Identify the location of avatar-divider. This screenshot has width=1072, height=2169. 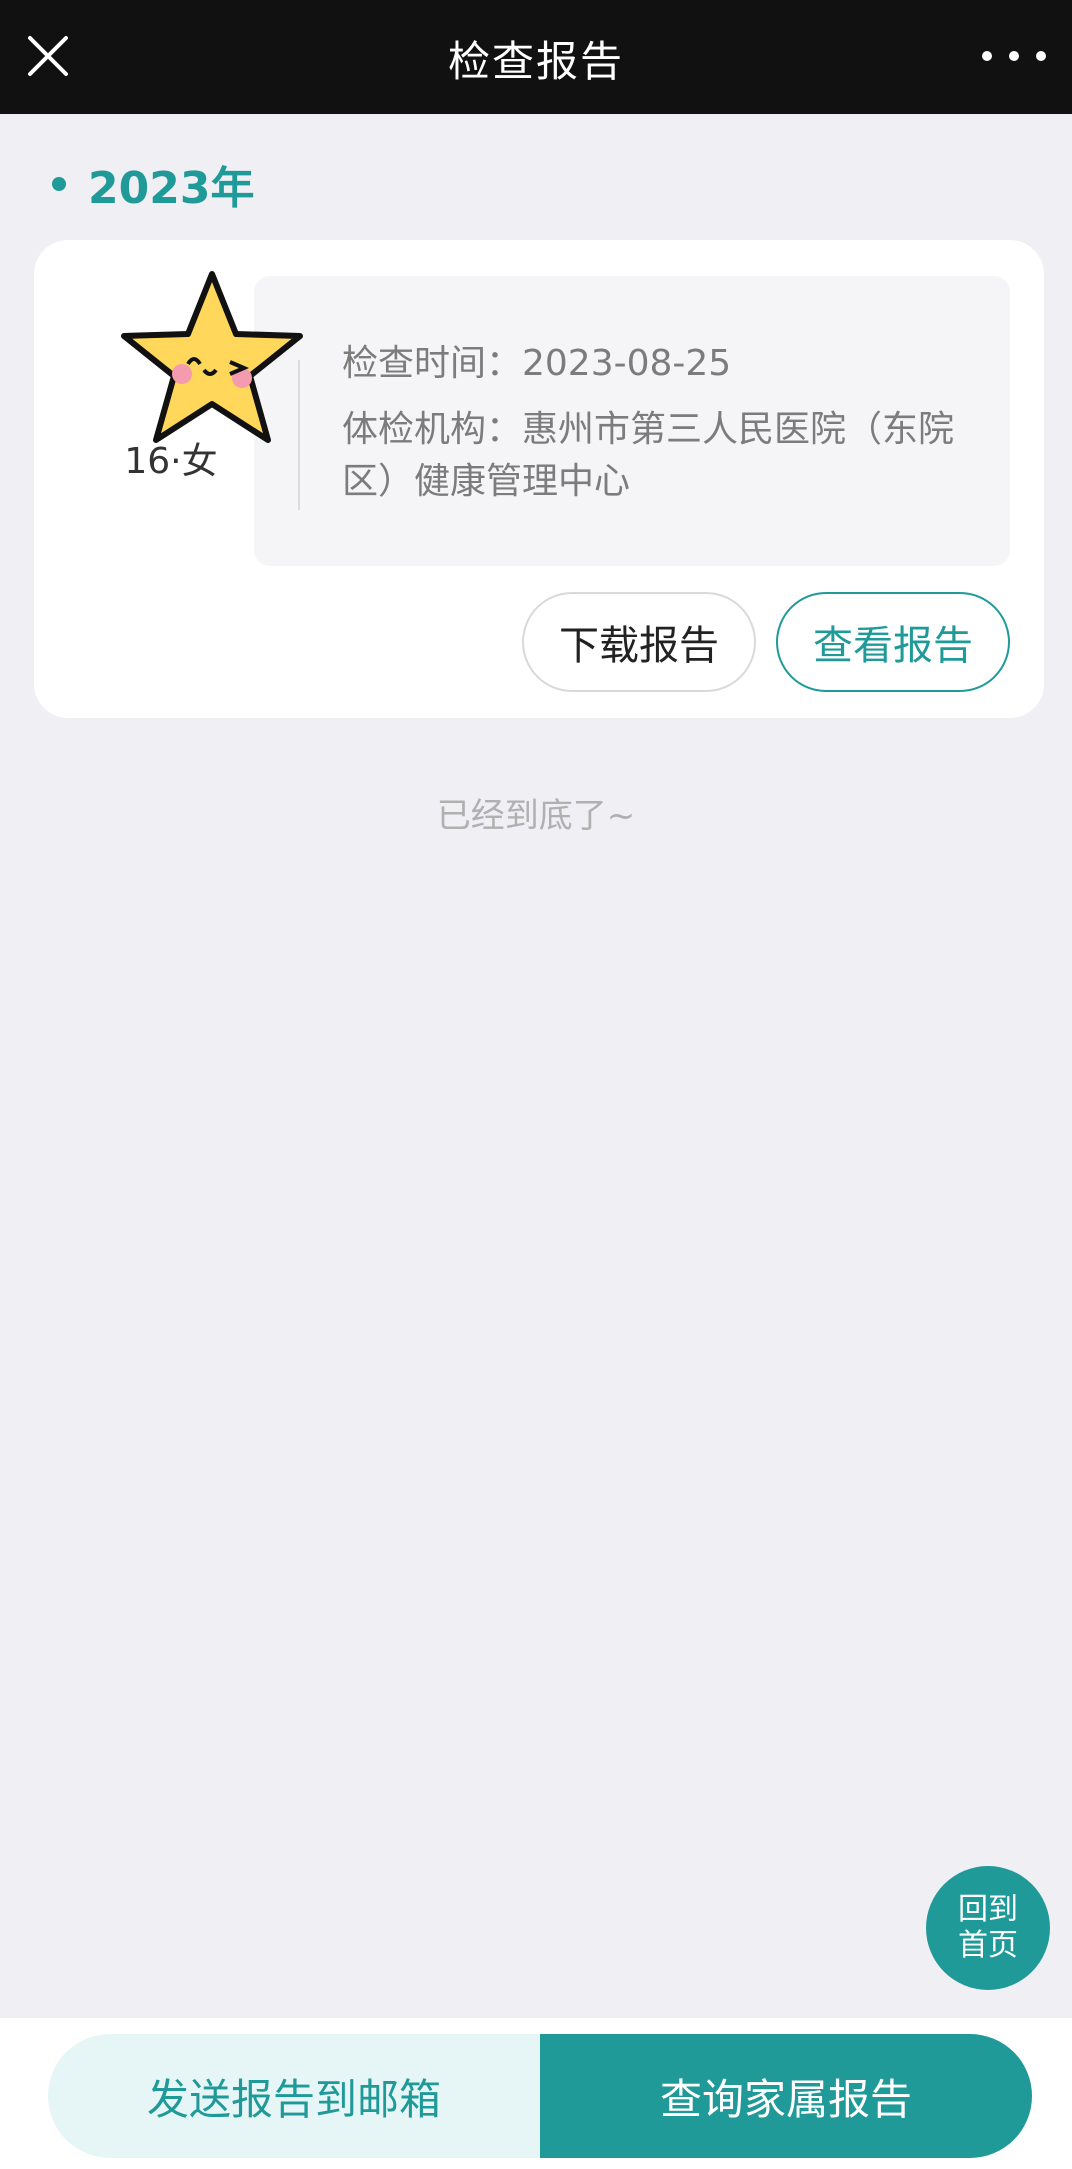
(299, 435).